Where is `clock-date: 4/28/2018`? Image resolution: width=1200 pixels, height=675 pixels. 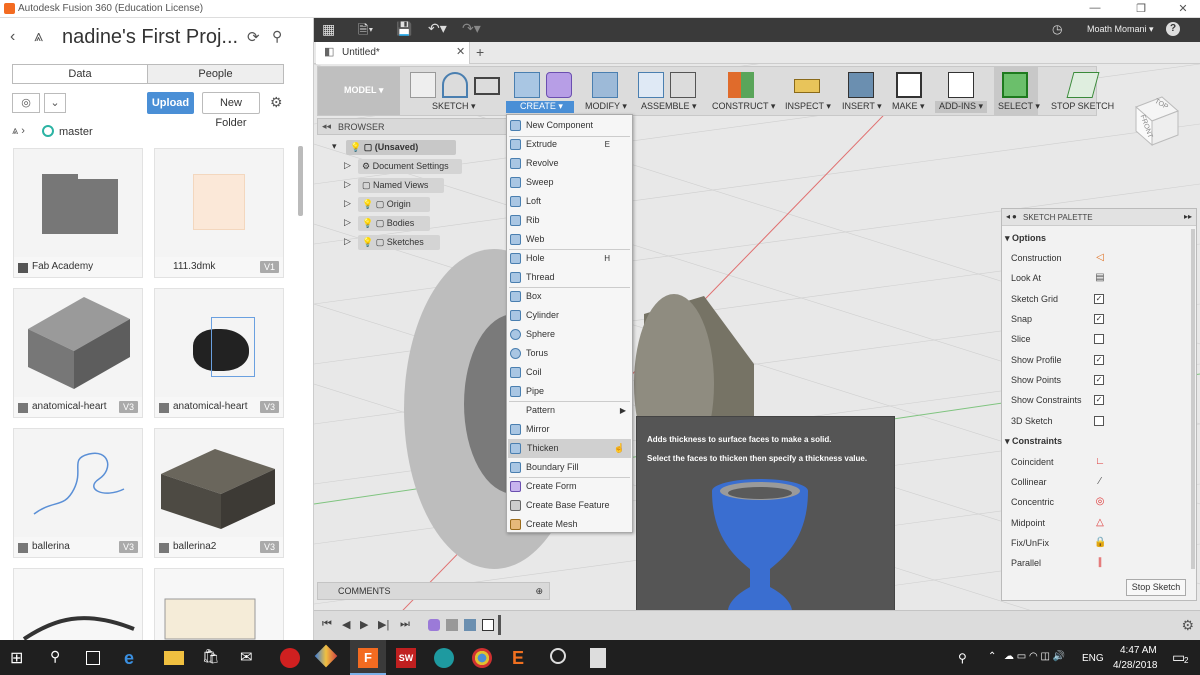 clock-date: 4/28/2018 is located at coordinates (1135, 665).